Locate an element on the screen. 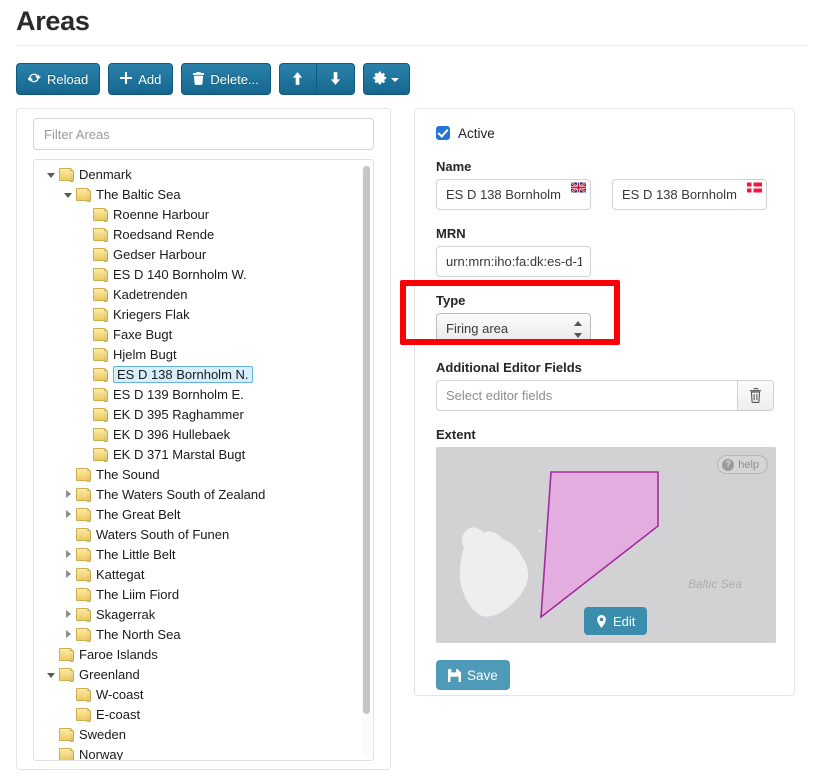 This screenshot has height=780, width=819. clear-editor-fields-button is located at coordinates (755, 395).